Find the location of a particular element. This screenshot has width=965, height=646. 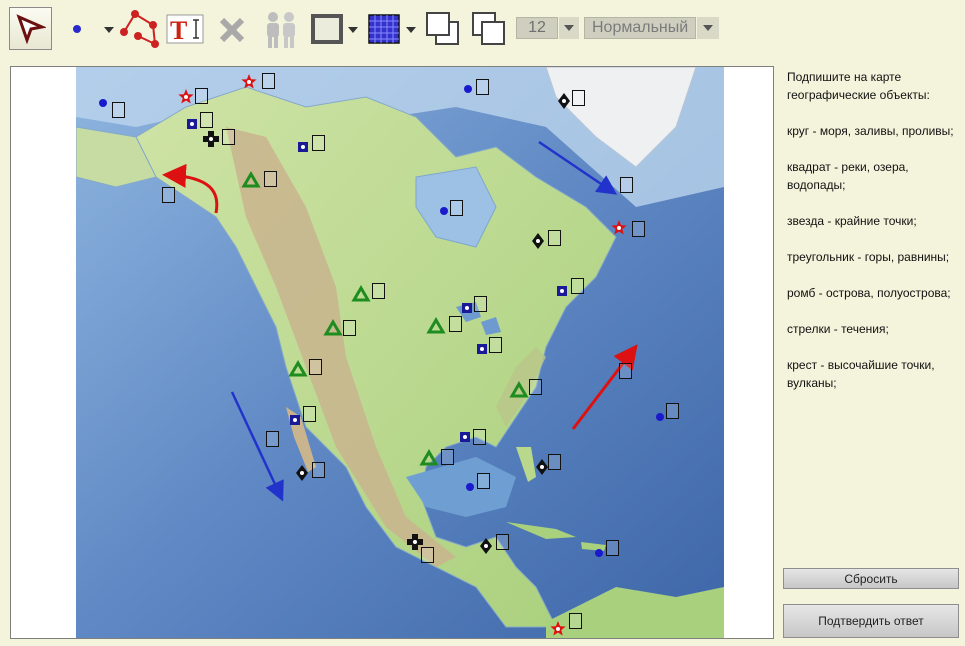

toolbar: T 12 Нормальный is located at coordinates (482, 29).